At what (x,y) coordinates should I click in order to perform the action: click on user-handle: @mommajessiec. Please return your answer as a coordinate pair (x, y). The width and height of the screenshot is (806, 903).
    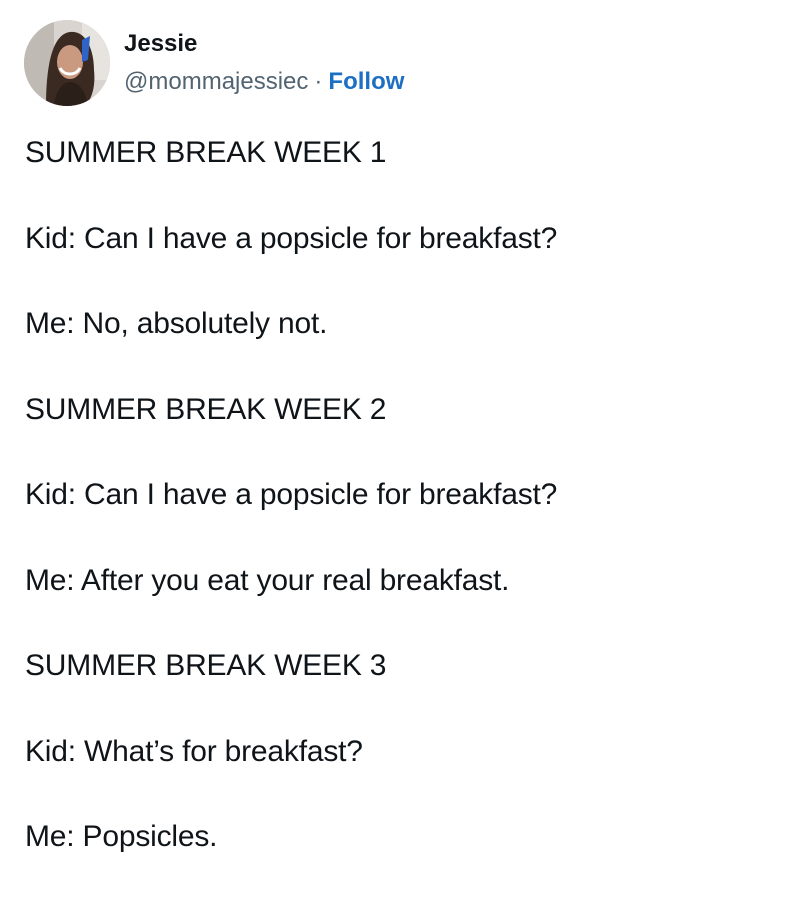
    Looking at the image, I should click on (216, 81).